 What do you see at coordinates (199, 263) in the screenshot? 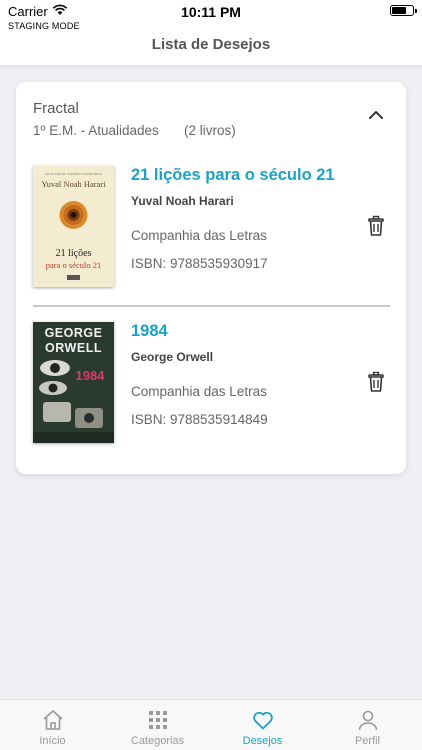
I see `book-isbn: ISBN: 9788535930917` at bounding box center [199, 263].